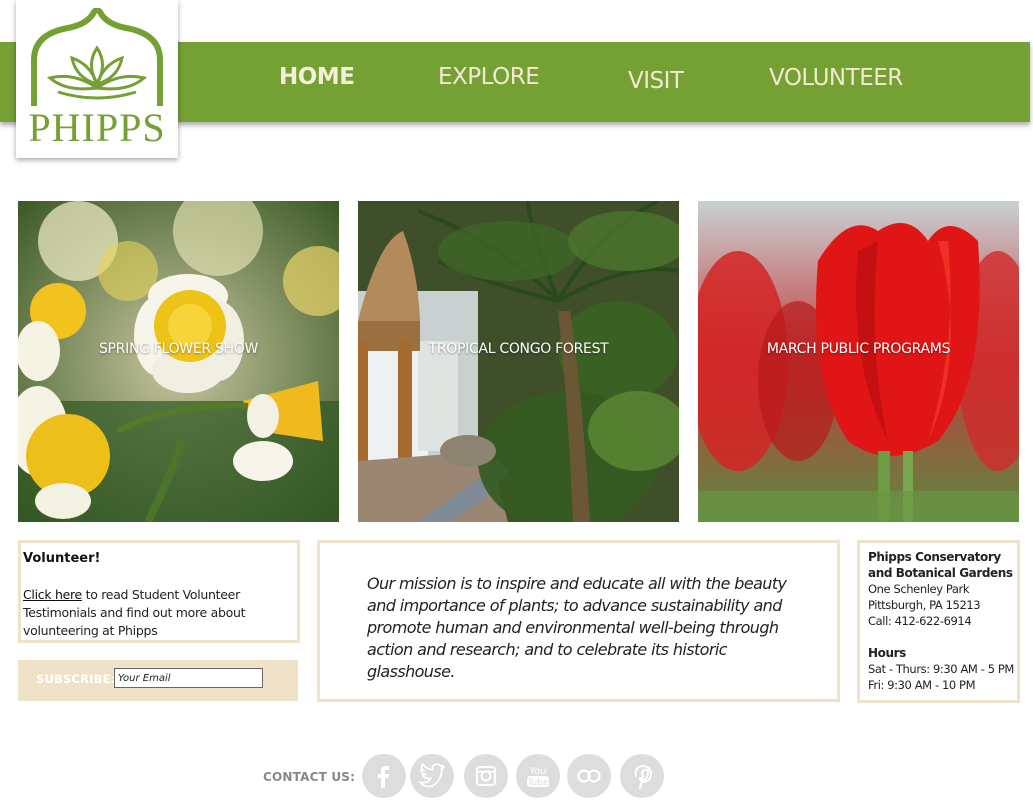 The image size is (1033, 803). I want to click on tile-label: TROPICAL CONGO FOREST, so click(518, 349).